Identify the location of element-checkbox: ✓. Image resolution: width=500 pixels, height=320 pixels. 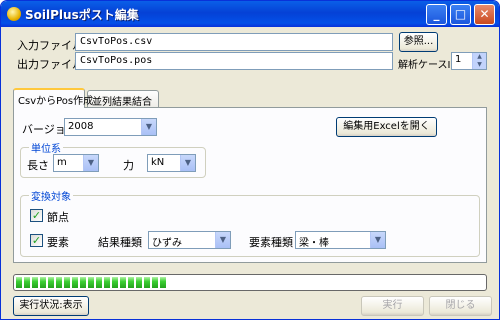
(36, 240).